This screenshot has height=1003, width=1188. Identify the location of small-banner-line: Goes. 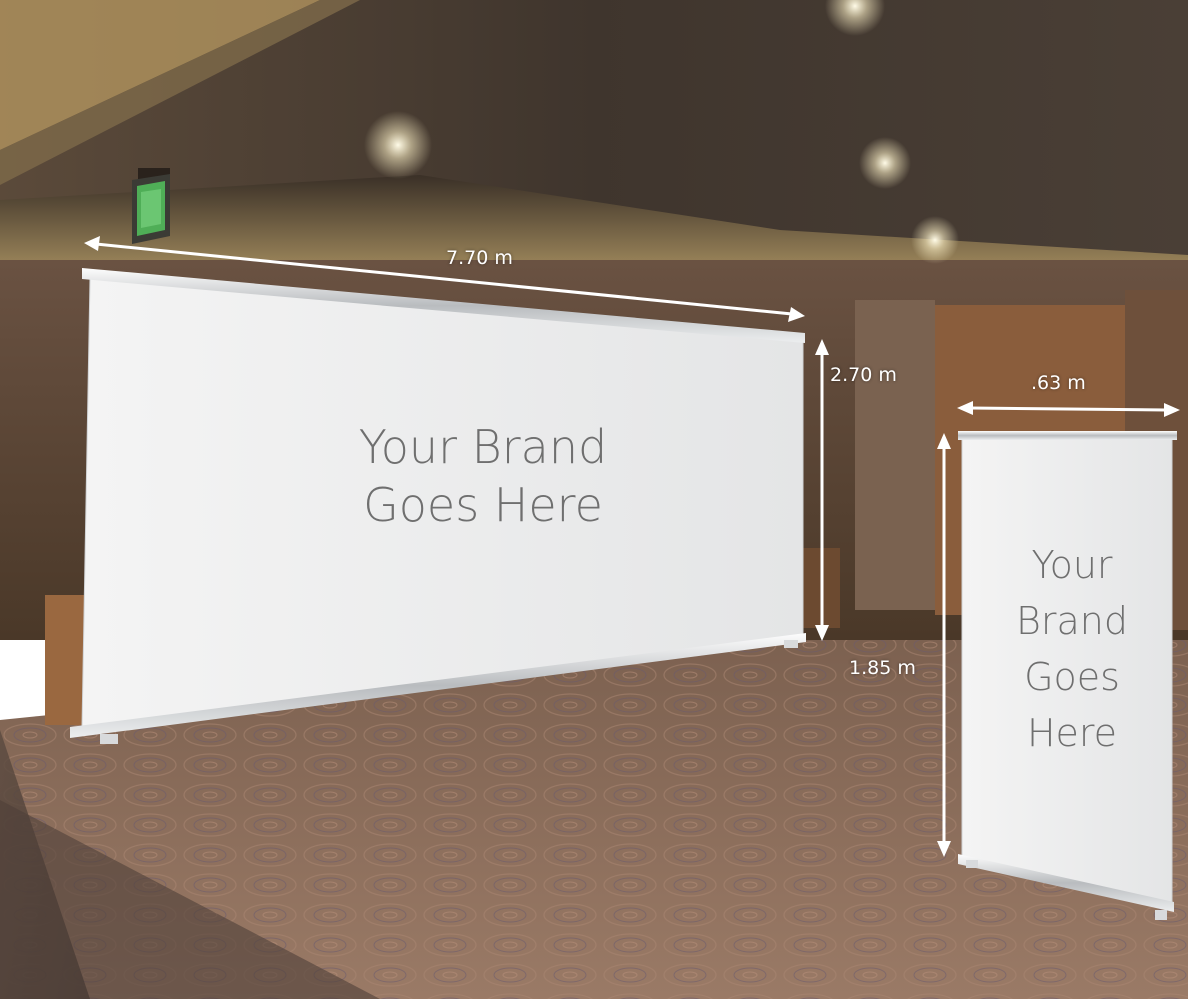
(1072, 677).